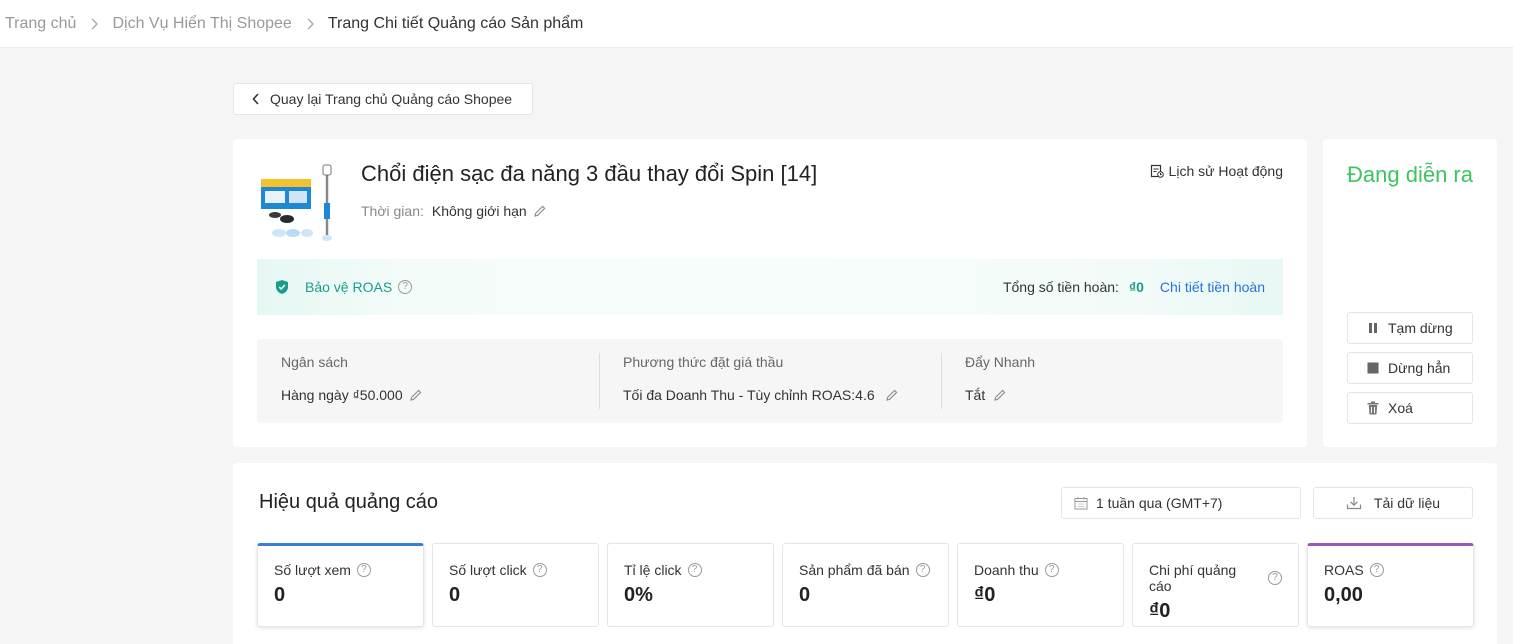 The width and height of the screenshot is (1513, 644). What do you see at coordinates (690, 585) in the screenshot?
I see `metric-card-ctr: Tỉ lệ click? 0%` at bounding box center [690, 585].